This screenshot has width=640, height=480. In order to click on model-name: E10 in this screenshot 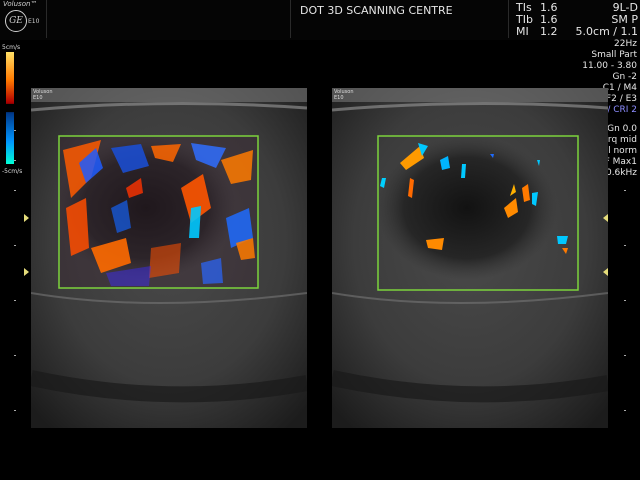, I will do `click(34, 21)`.